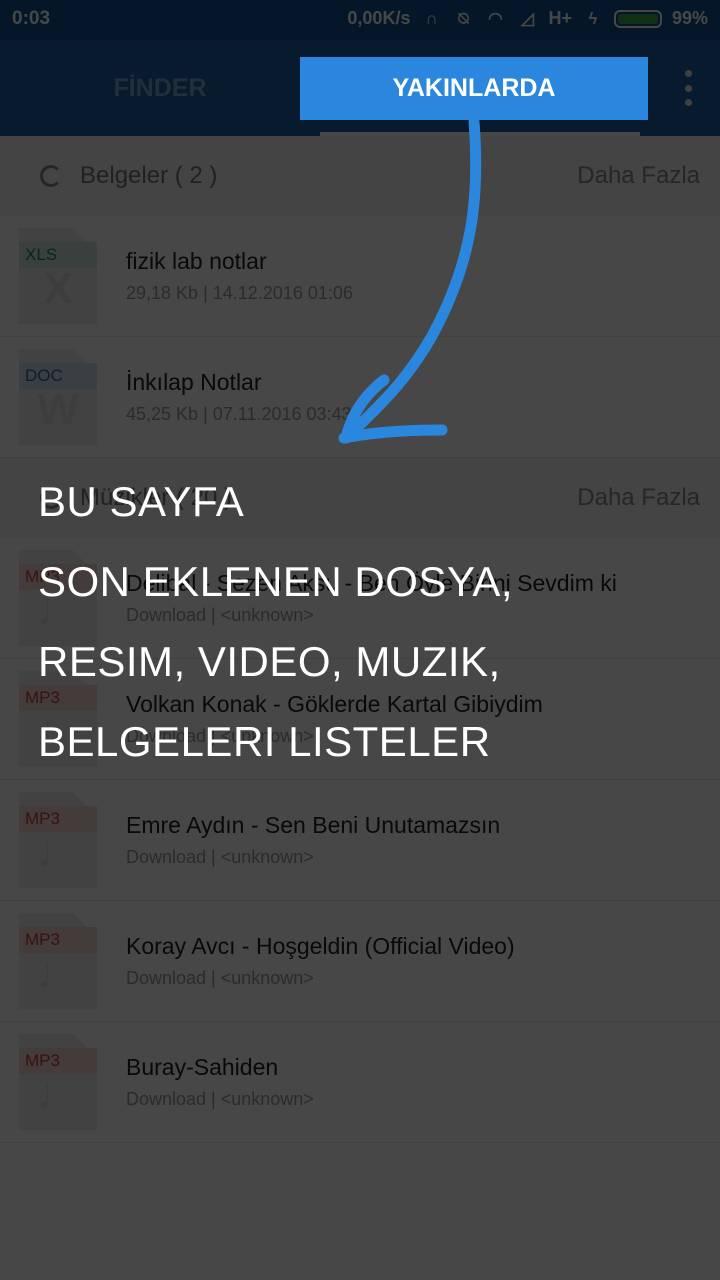 Image resolution: width=720 pixels, height=1280 pixels. I want to click on status-time: 0:03, so click(31, 18).